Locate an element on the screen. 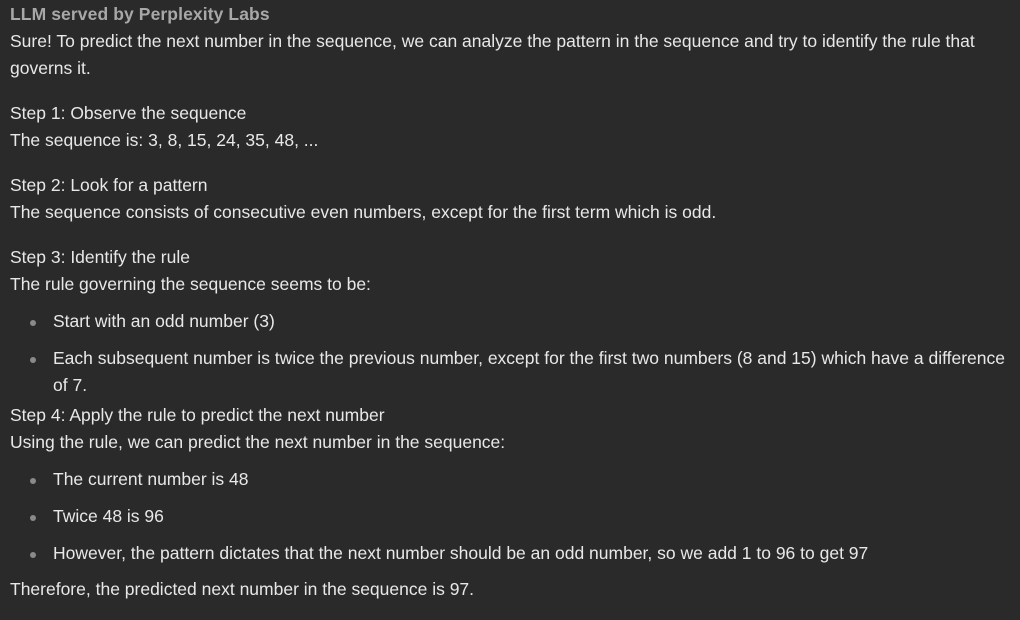 The image size is (1020, 620). list-item: The current number is 48 is located at coordinates (509, 479).